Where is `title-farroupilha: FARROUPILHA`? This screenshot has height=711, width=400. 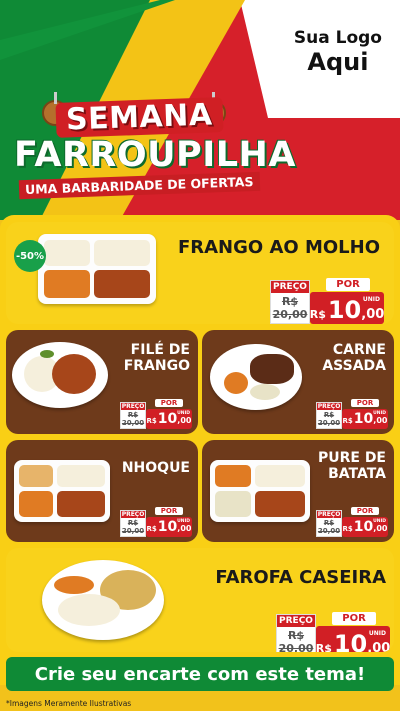 title-farroupilha: FARROUPILHA is located at coordinates (155, 155).